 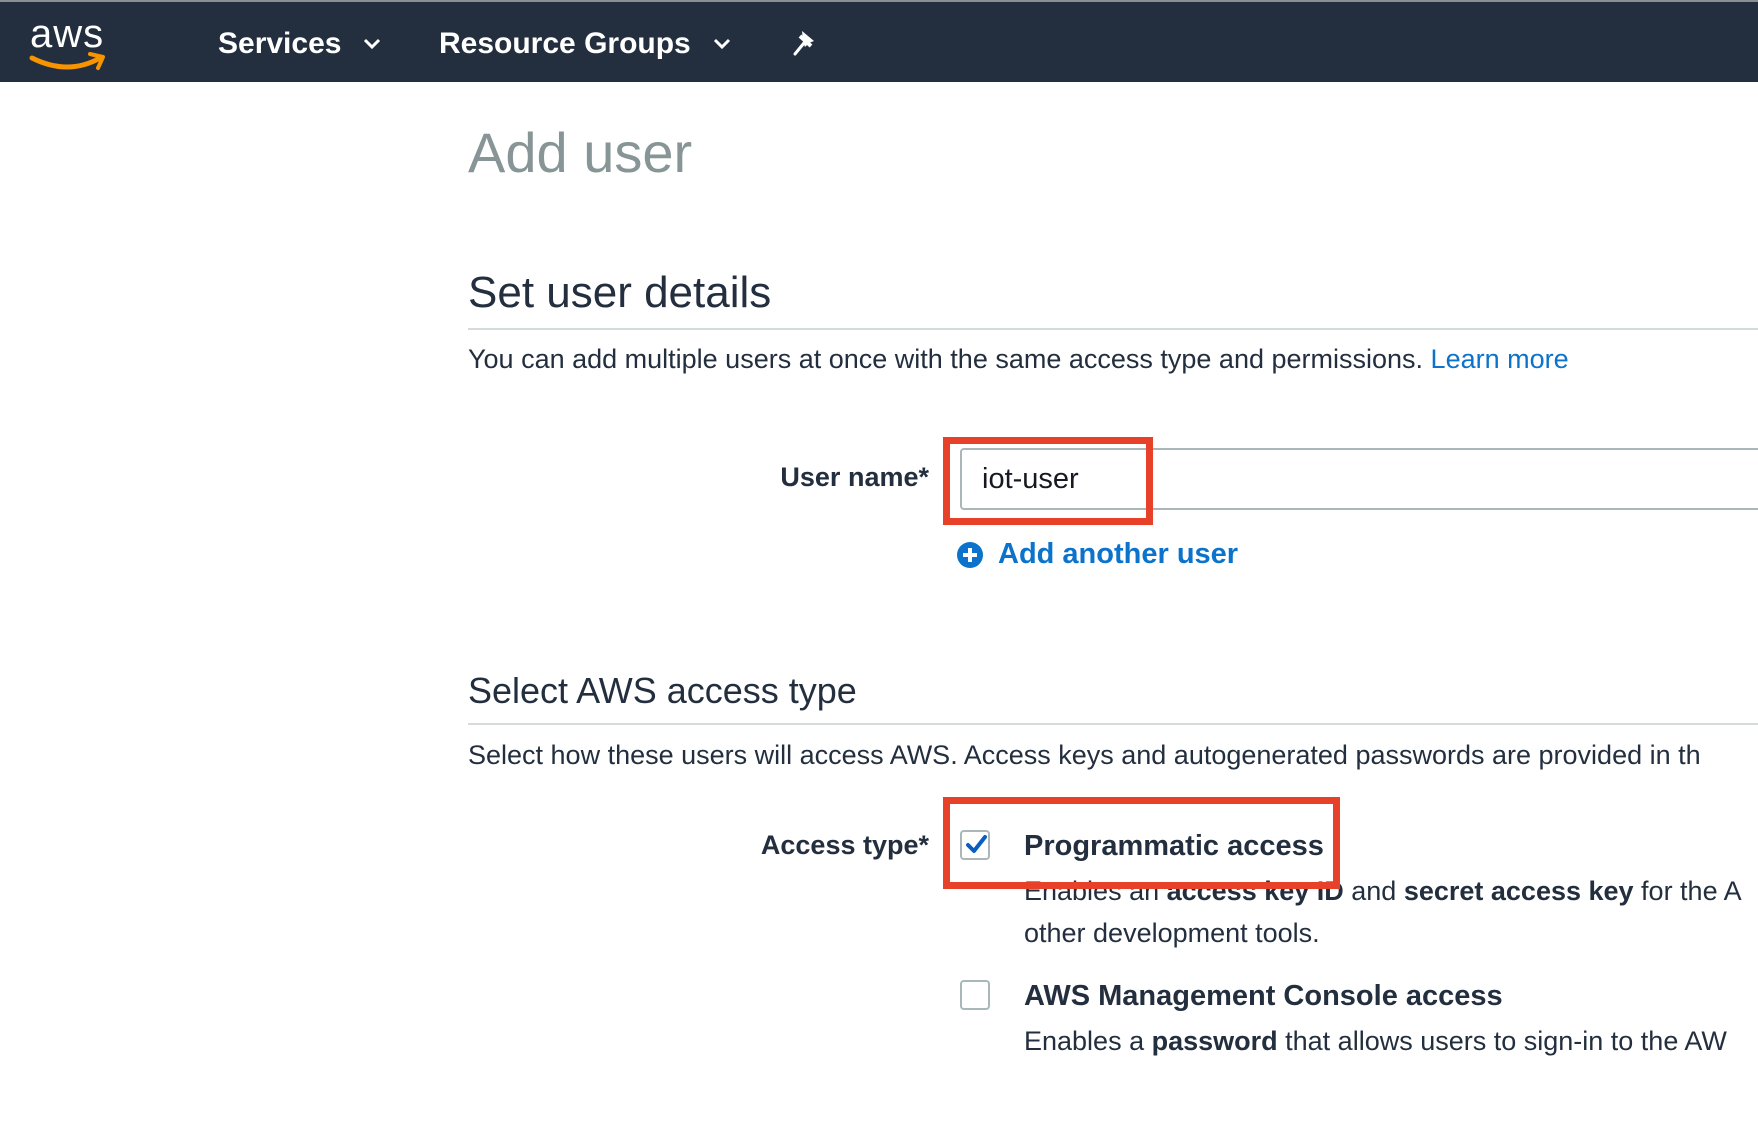 What do you see at coordinates (879, 41) in the screenshot?
I see `top-navigation-bar: aws Services Resource Groups` at bounding box center [879, 41].